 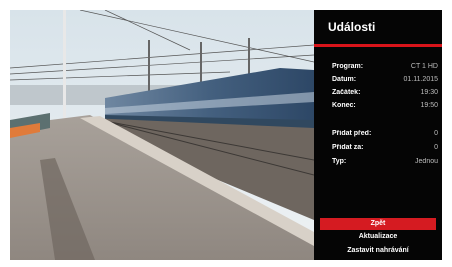 I want to click on field-add-before: Přidat před: 0, so click(x=385, y=133).